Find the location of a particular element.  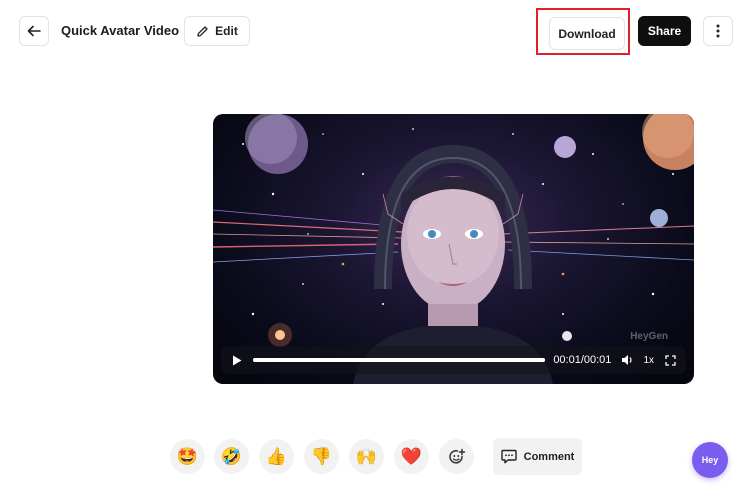

more-vertical-icon is located at coordinates (718, 31).